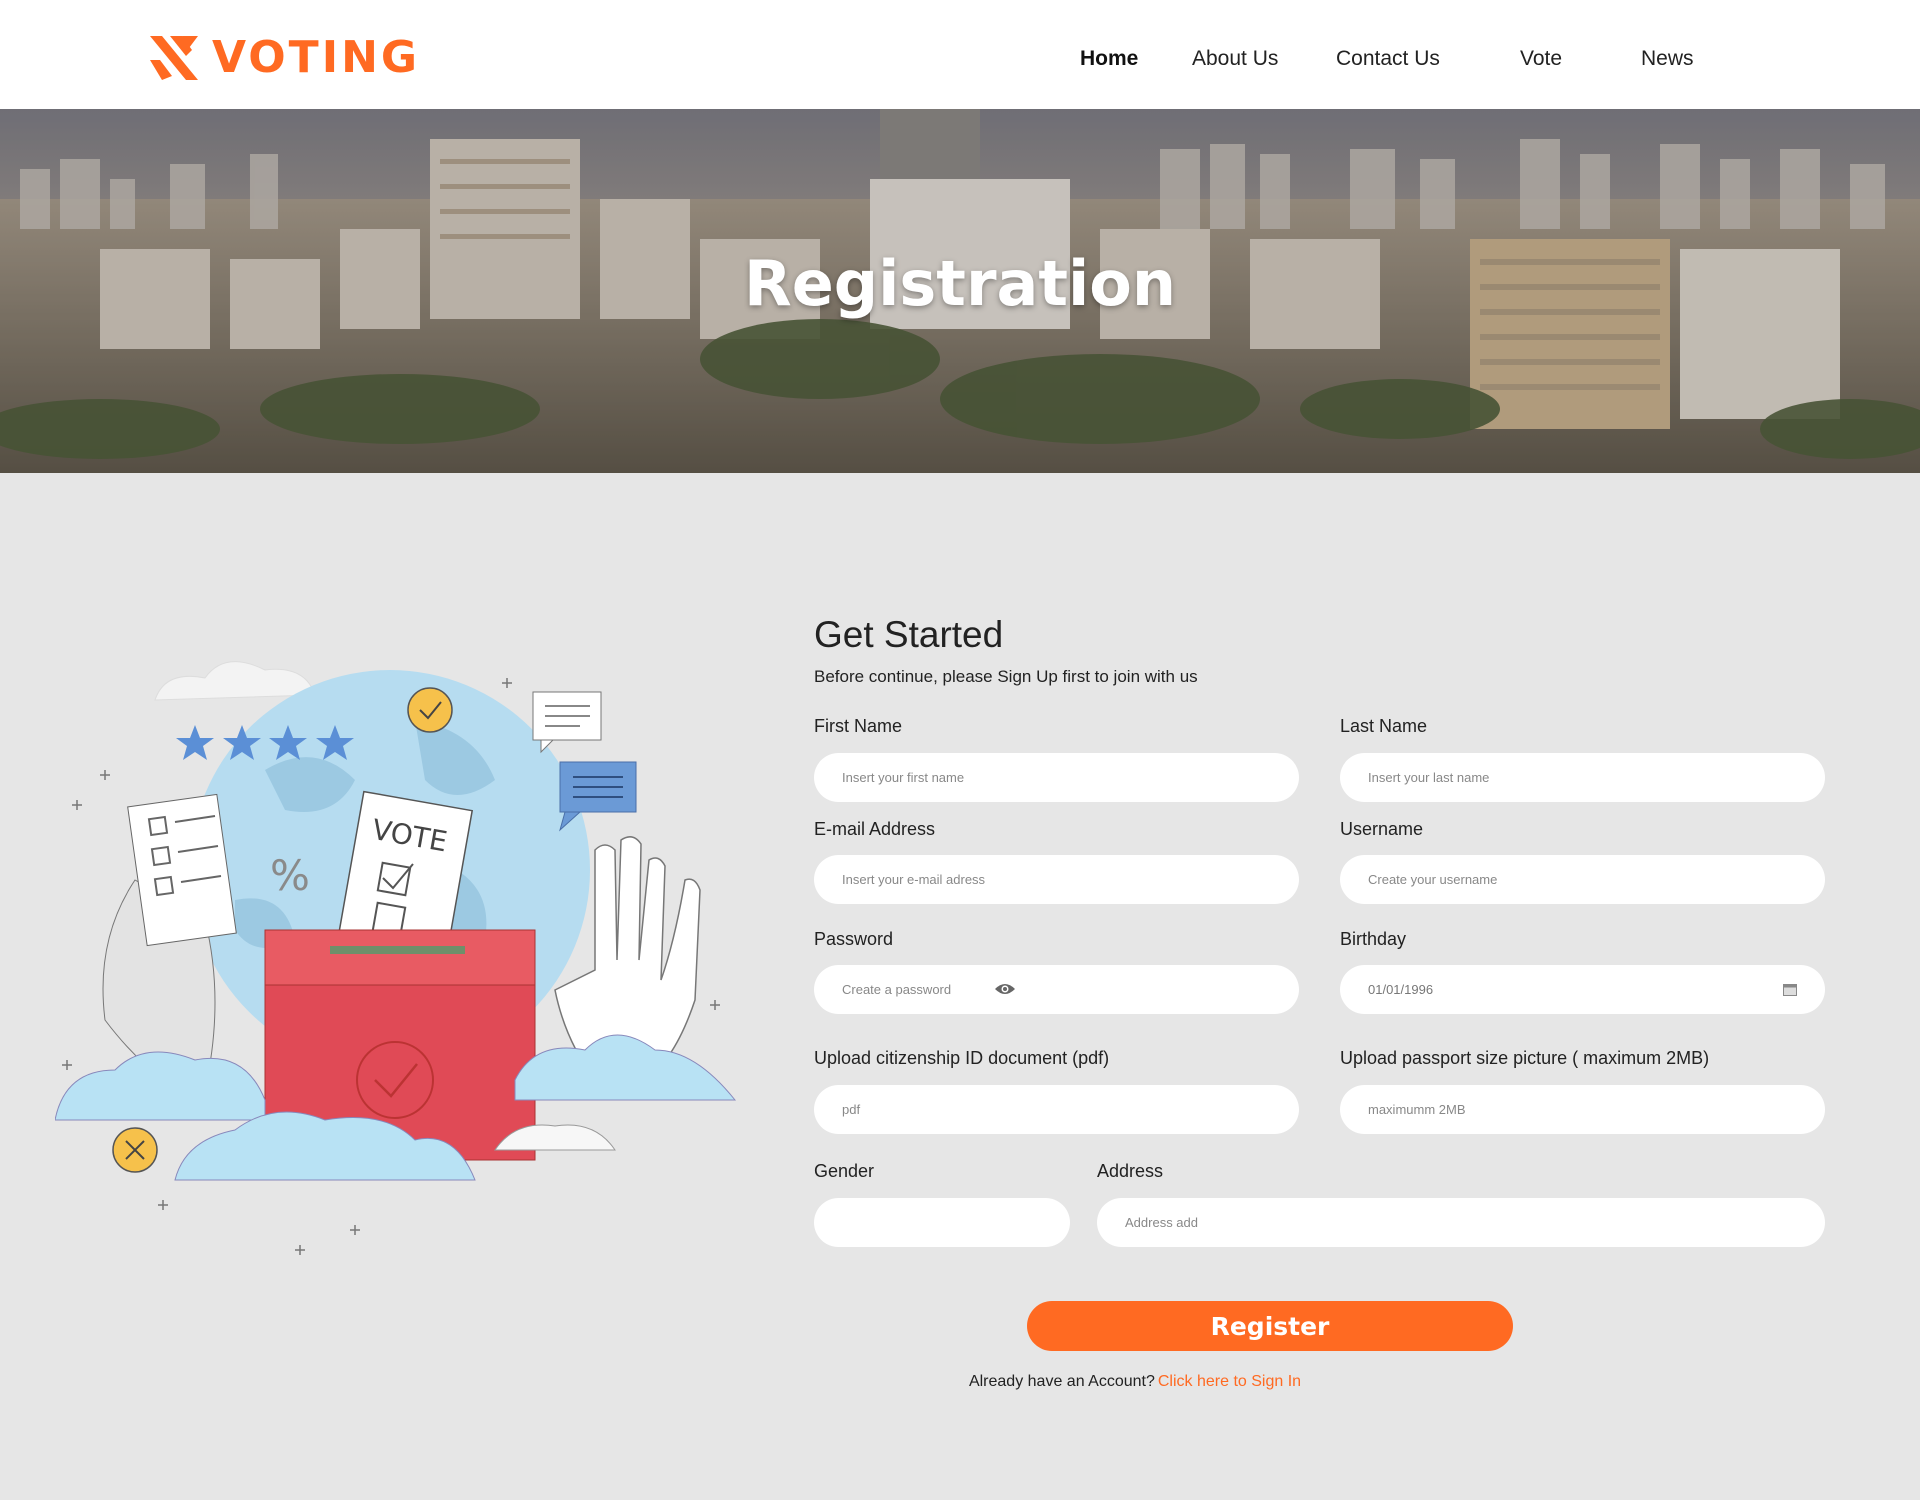  What do you see at coordinates (956, 1222) in the screenshot?
I see `gender-input` at bounding box center [956, 1222].